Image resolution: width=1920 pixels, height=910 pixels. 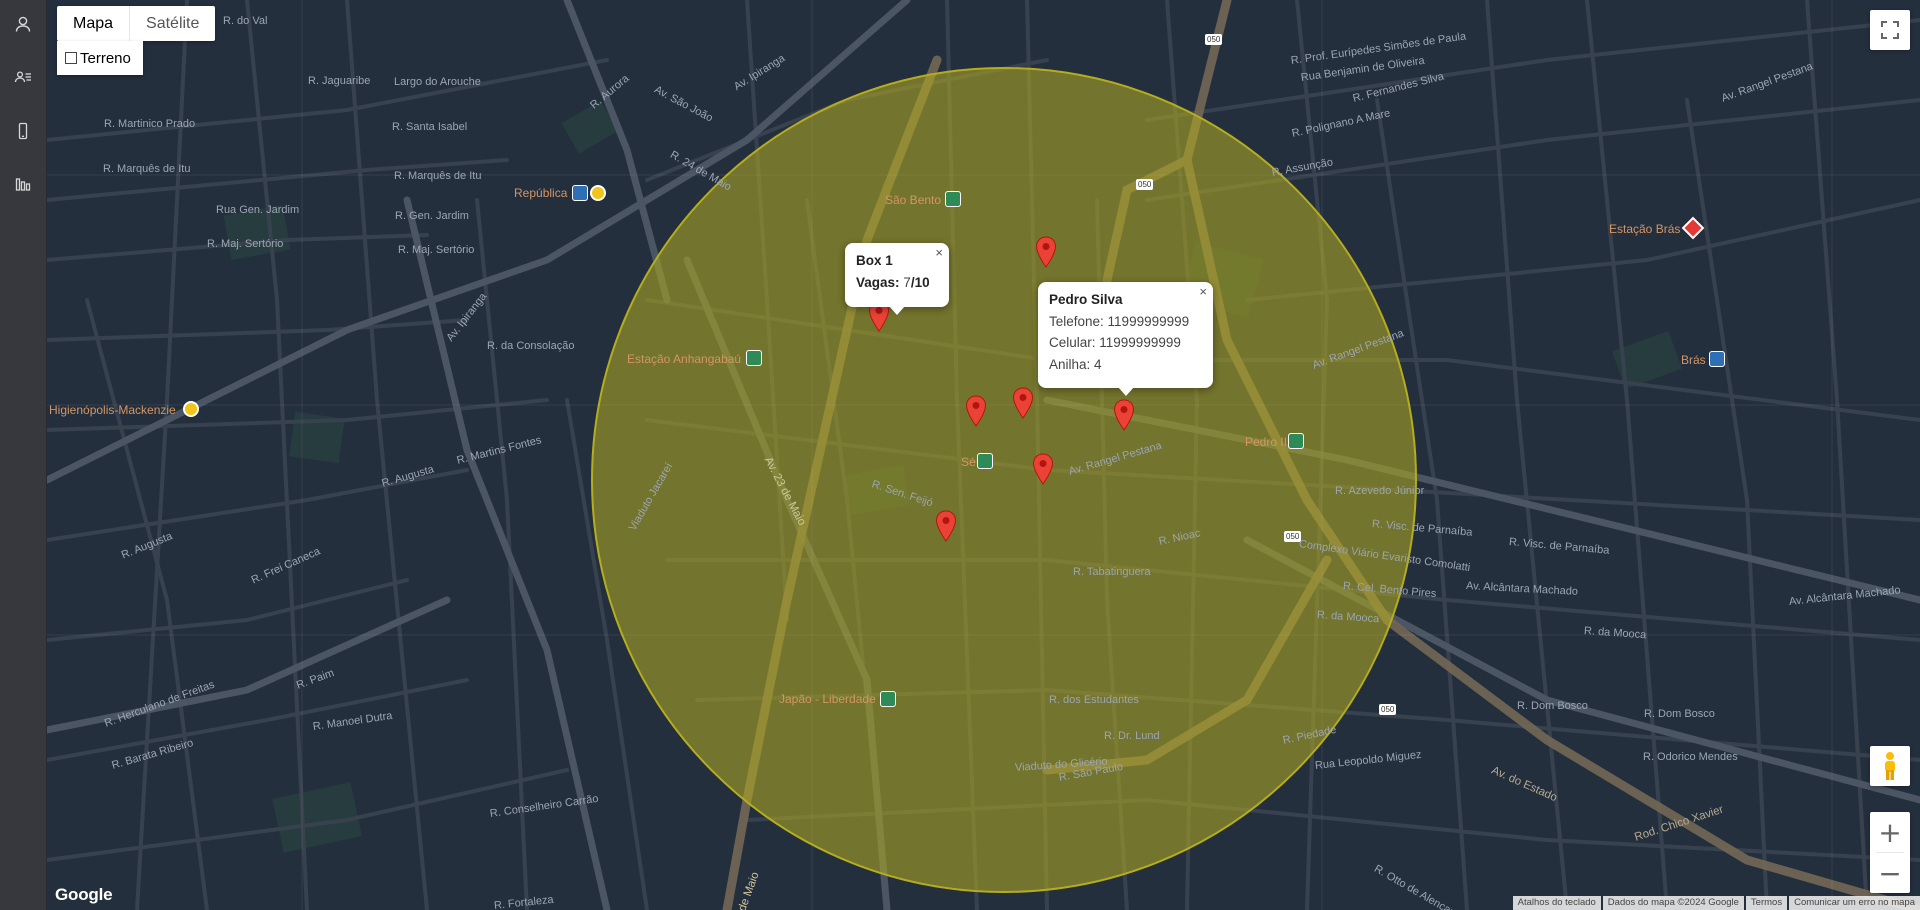 I want to click on map-type-control: Mapa Satélite, so click(x=136, y=23).